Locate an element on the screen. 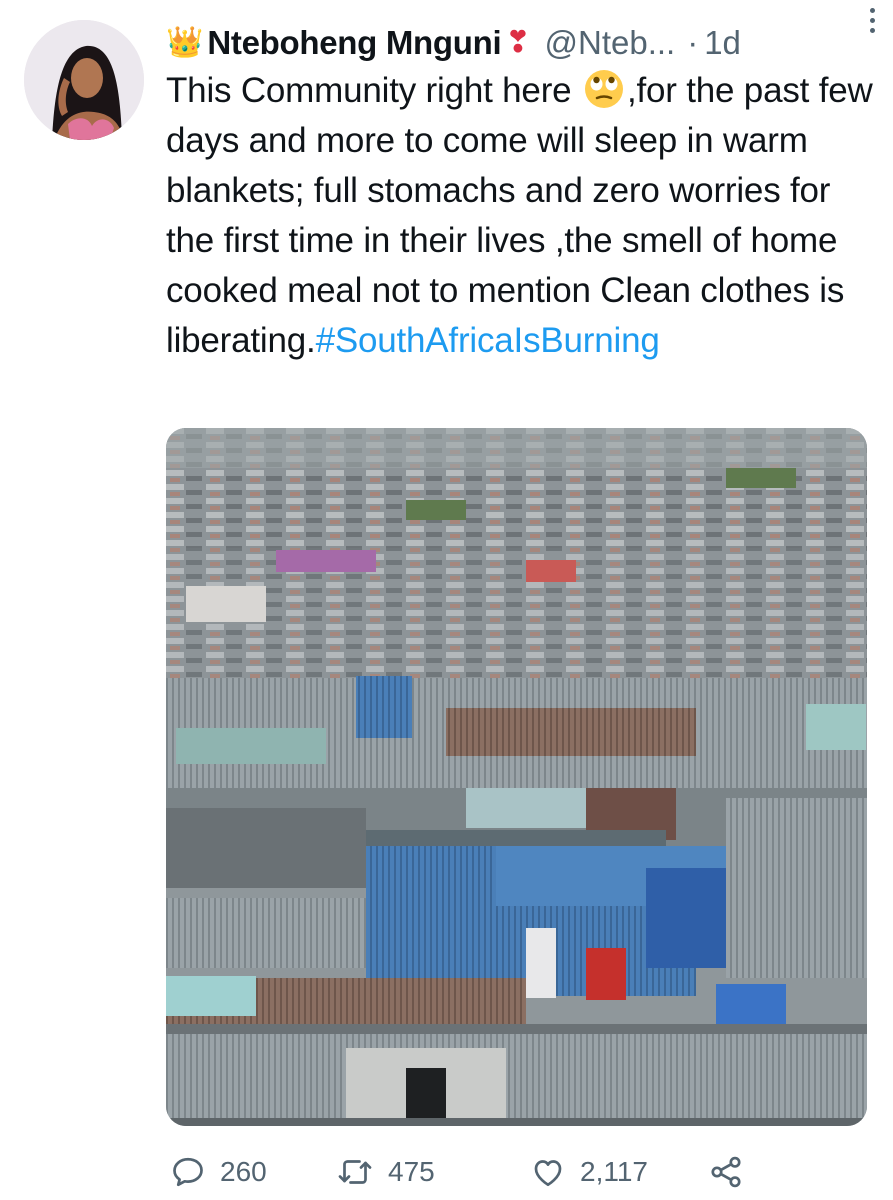  share-button is located at coordinates (733, 1172).